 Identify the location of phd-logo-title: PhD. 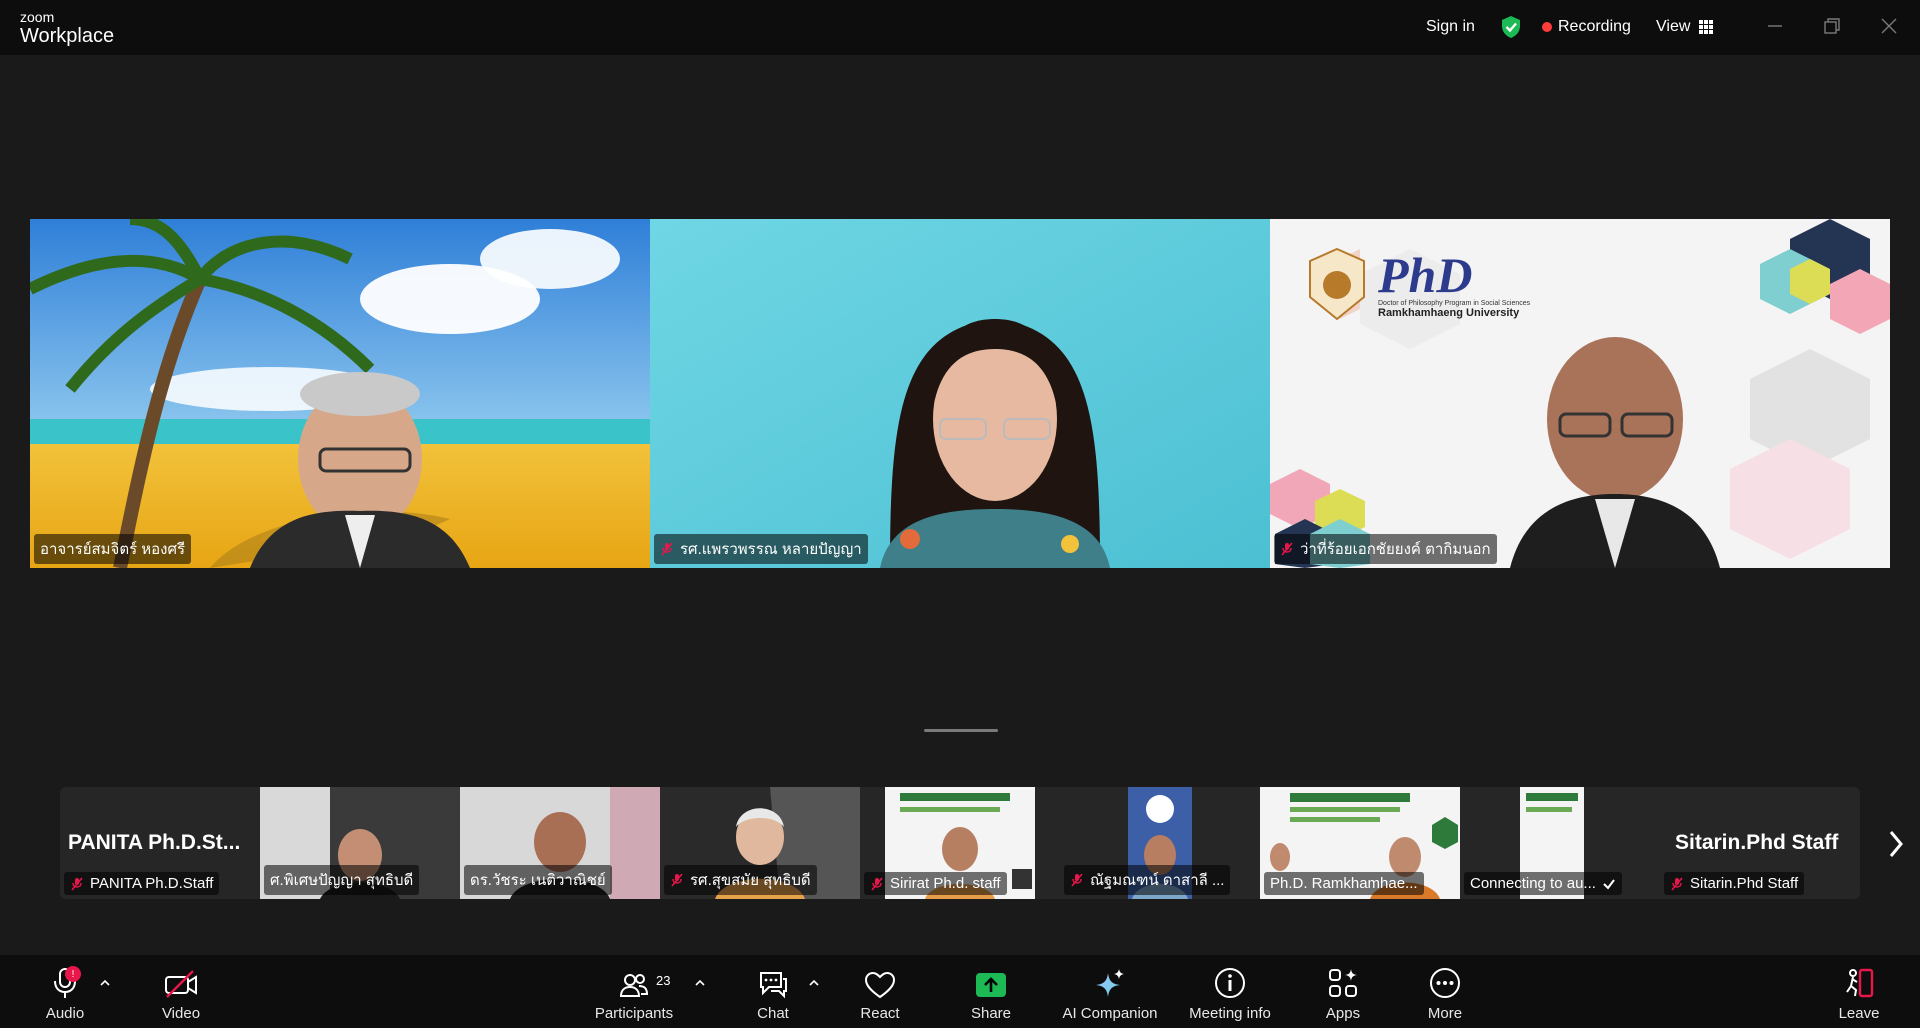
(1425, 274).